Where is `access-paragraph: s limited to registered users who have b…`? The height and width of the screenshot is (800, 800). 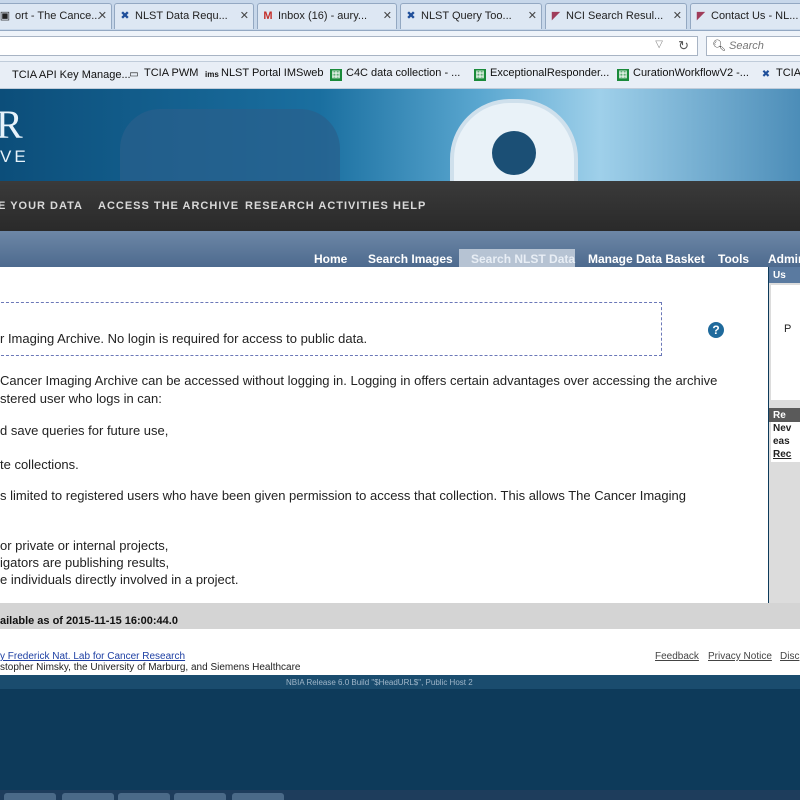 access-paragraph: s limited to registered users who have b… is located at coordinates (343, 495).